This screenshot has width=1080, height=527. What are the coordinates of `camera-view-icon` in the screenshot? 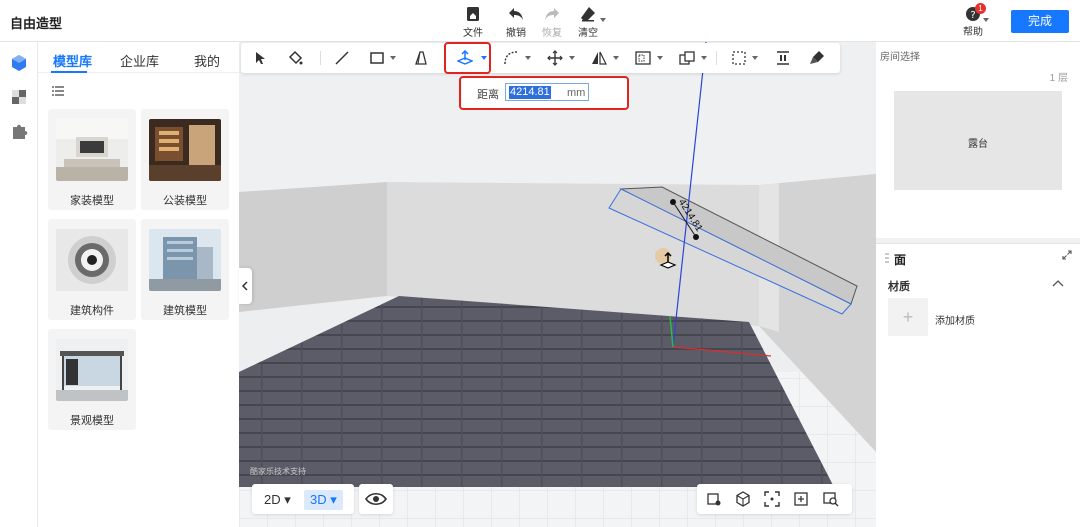 It's located at (714, 499).